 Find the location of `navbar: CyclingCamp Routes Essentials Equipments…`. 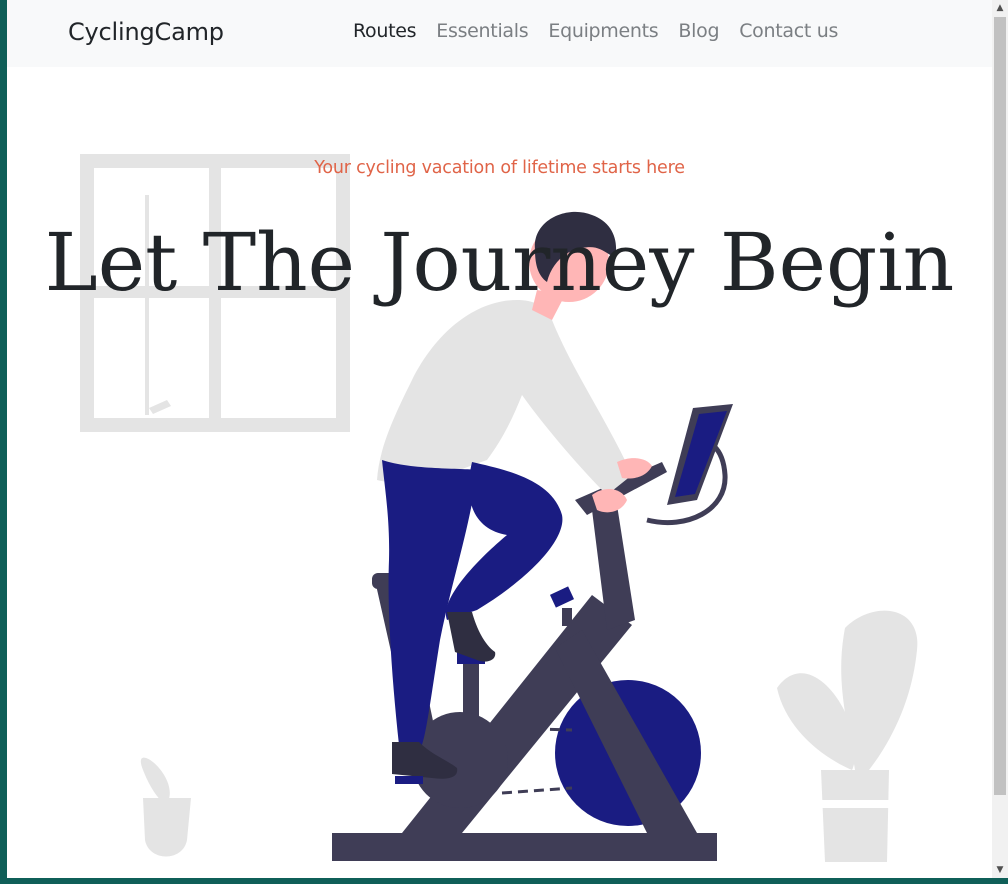

navbar: CyclingCamp Routes Essentials Equipments… is located at coordinates (499, 33).